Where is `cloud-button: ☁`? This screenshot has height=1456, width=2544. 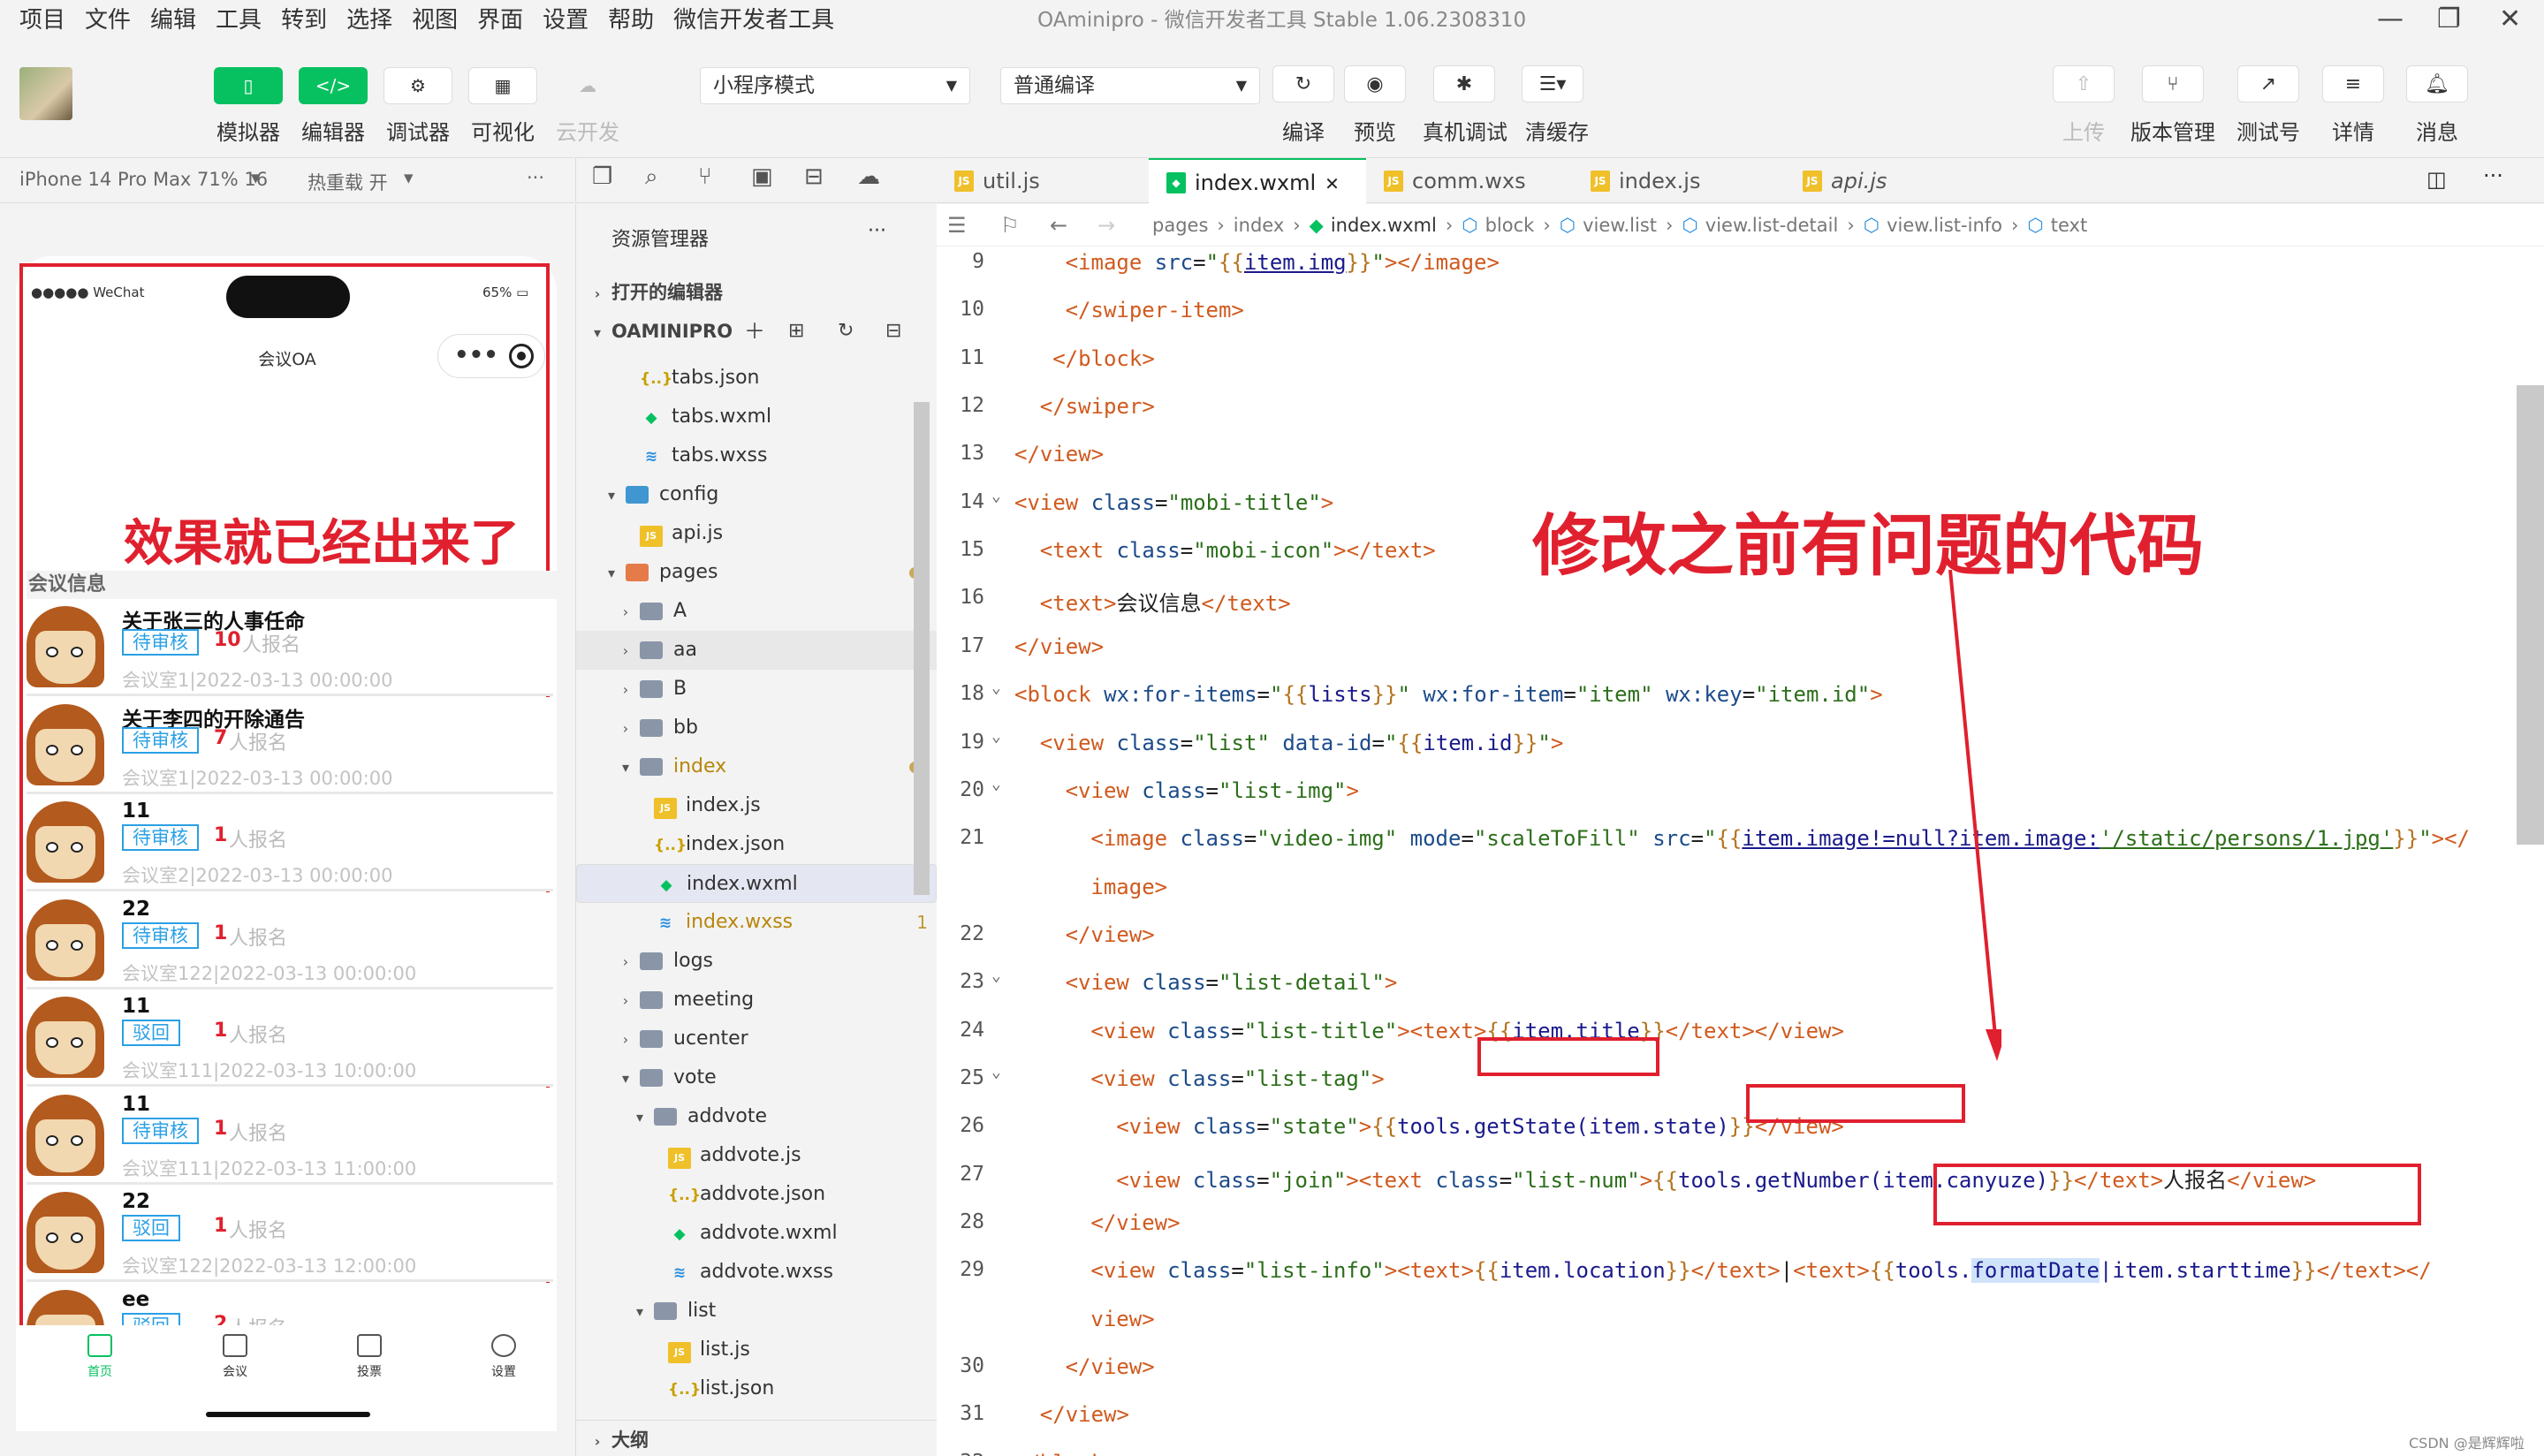 cloud-button: ☁ is located at coordinates (587, 85).